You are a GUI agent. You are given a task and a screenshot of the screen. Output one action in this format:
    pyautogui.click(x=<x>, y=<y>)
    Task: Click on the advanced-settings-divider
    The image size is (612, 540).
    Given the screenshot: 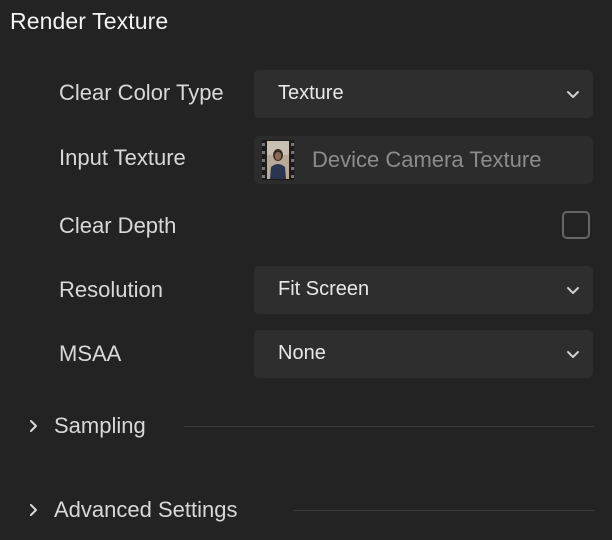 What is the action you would take?
    pyautogui.click(x=444, y=510)
    